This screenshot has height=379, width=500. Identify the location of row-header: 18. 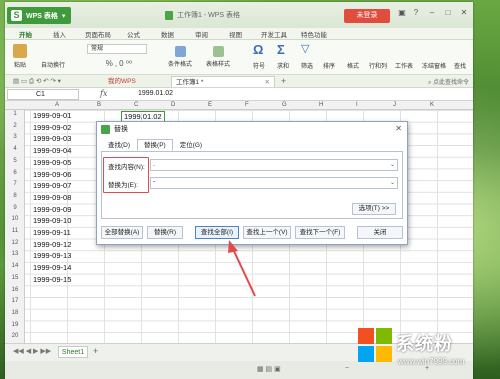
(15, 313).